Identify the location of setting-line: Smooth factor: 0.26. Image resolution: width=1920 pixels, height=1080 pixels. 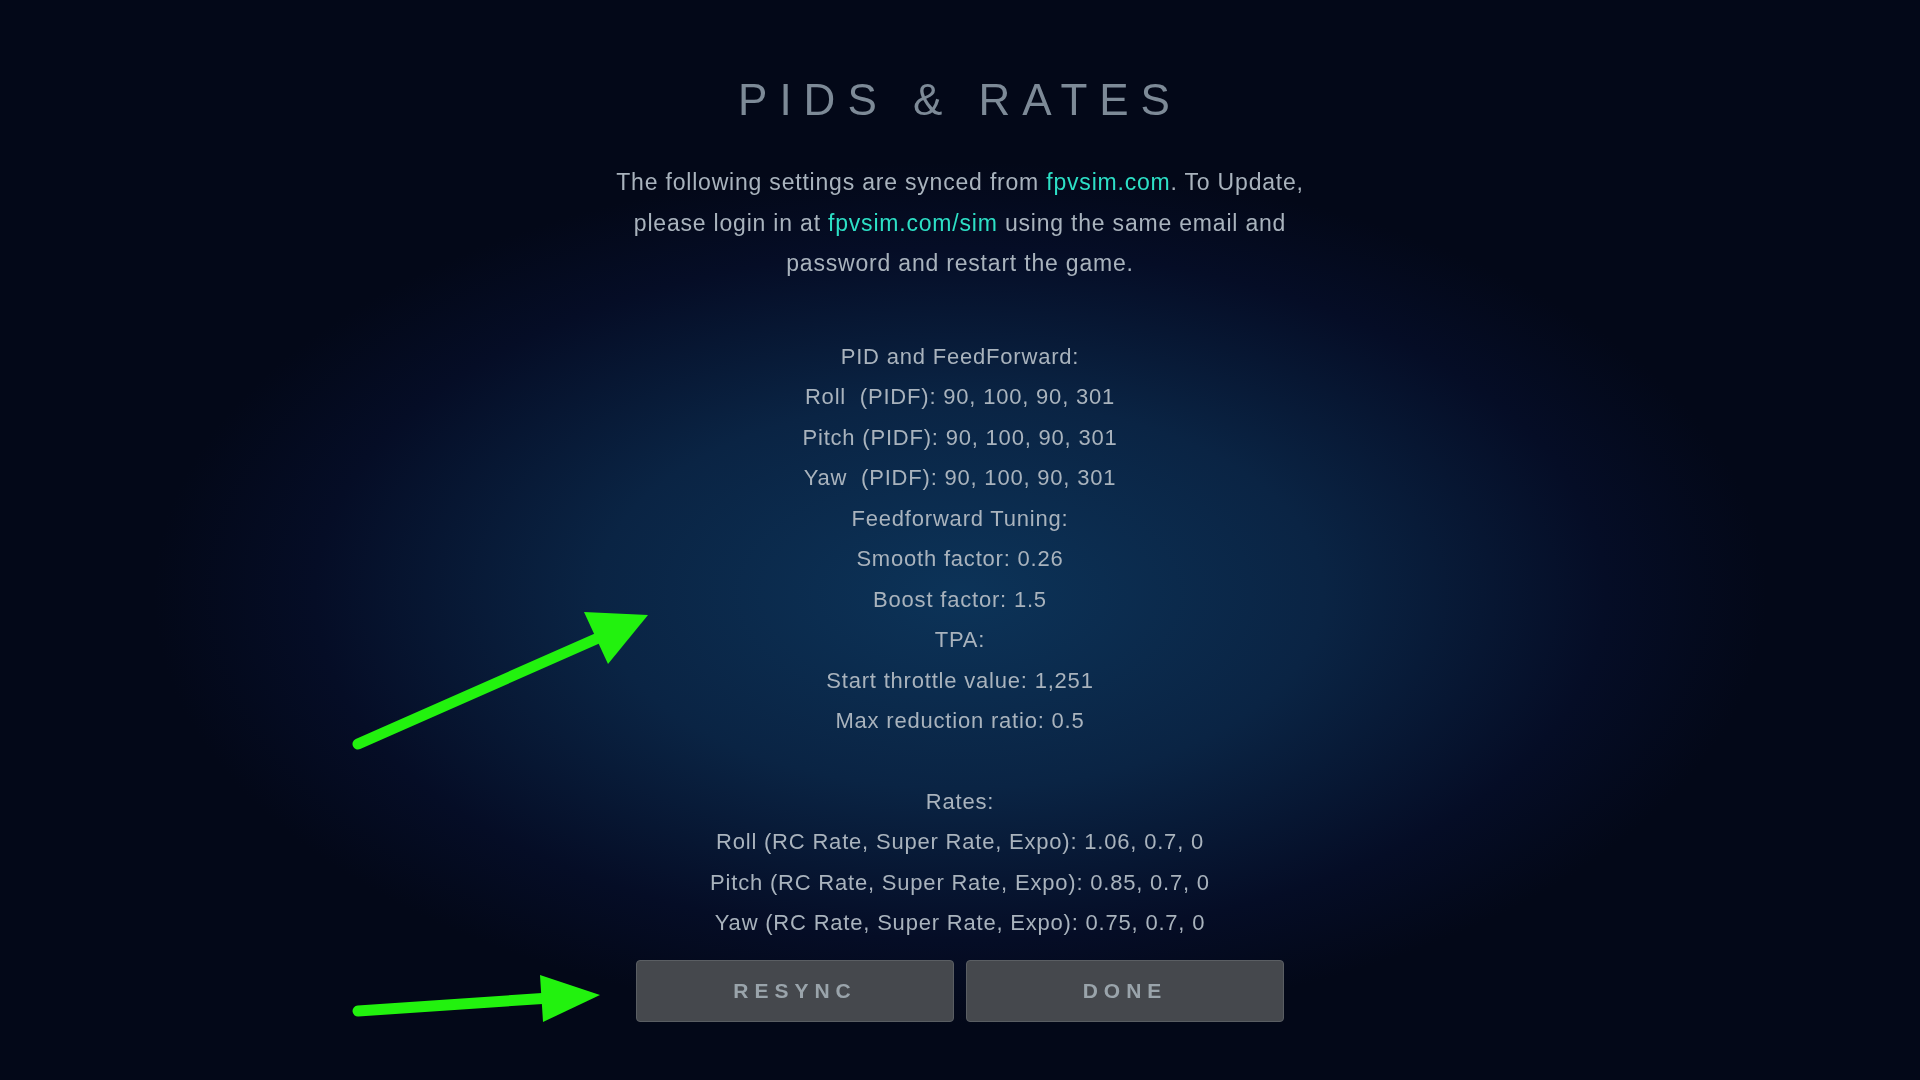
(960, 559).